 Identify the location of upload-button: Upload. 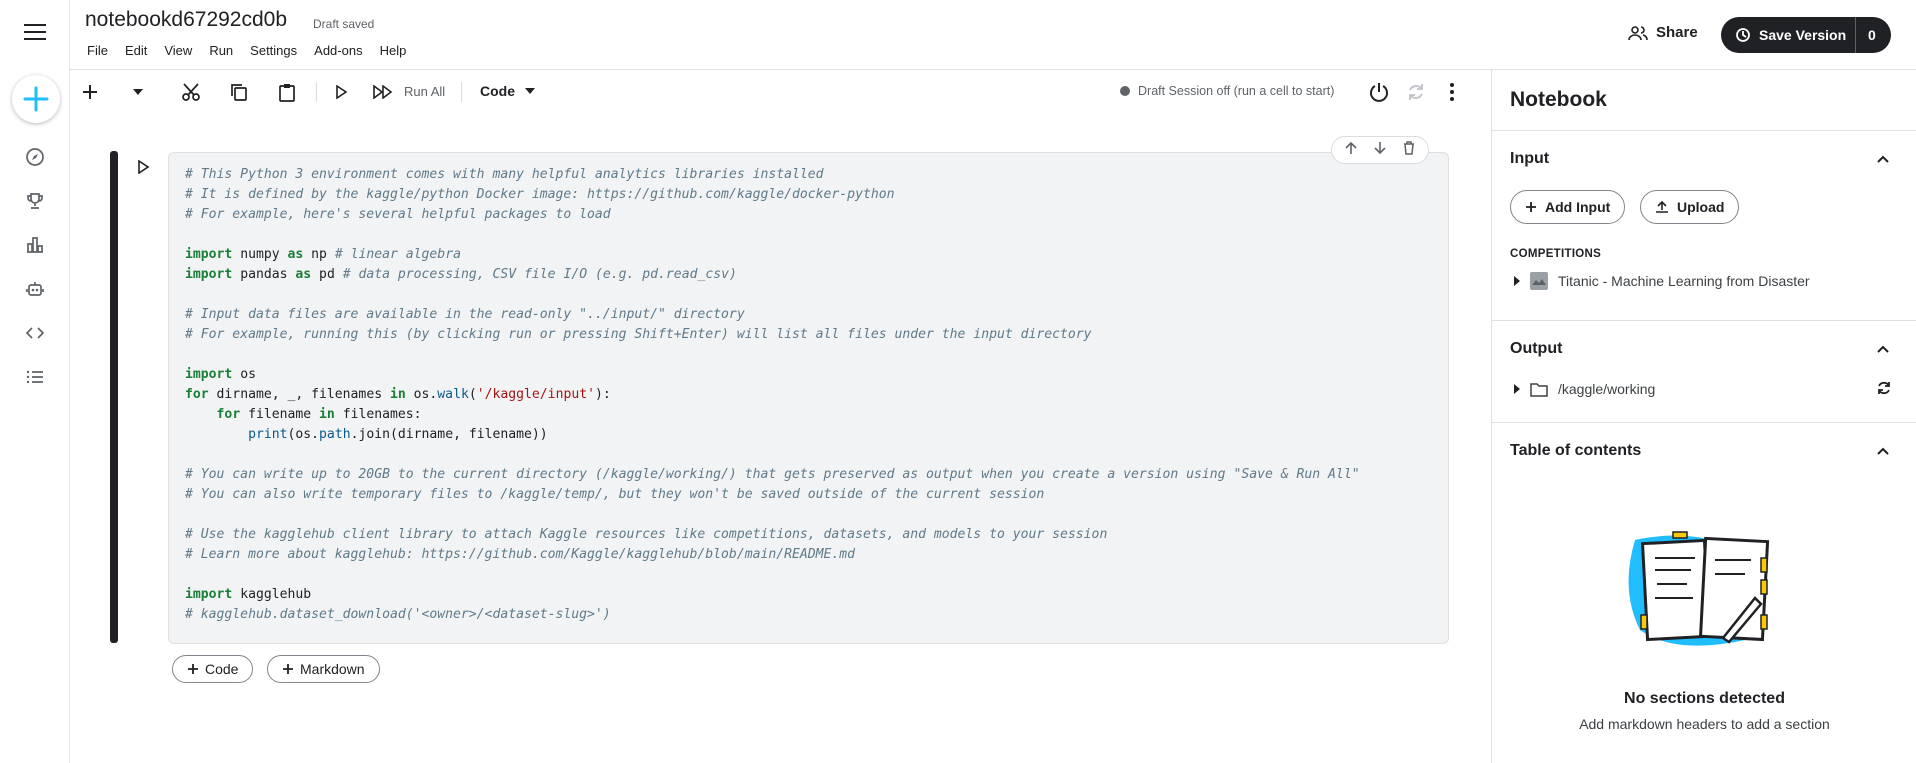
(1690, 207).